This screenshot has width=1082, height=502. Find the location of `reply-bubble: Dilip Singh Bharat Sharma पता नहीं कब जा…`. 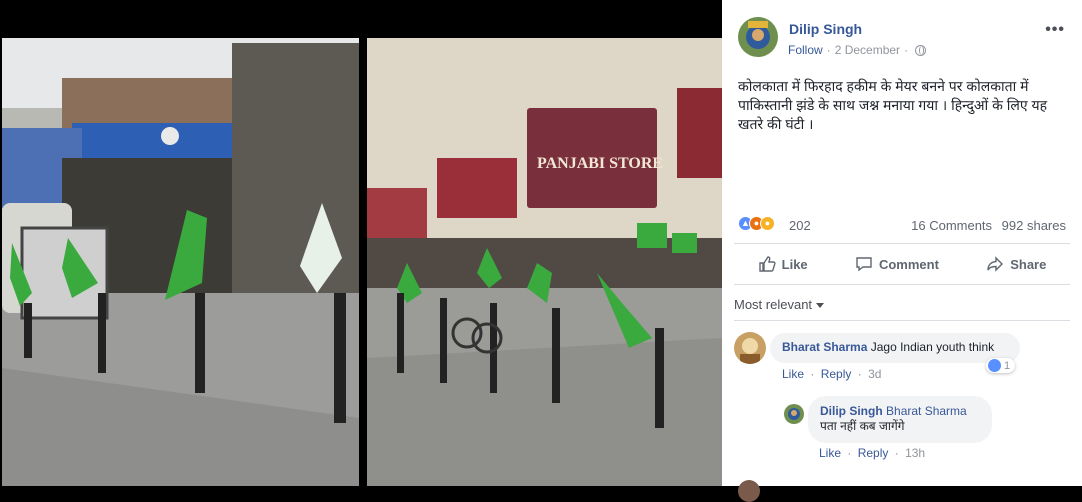

reply-bubble: Dilip Singh Bharat Sharma पता नहीं कब जा… is located at coordinates (900, 419).